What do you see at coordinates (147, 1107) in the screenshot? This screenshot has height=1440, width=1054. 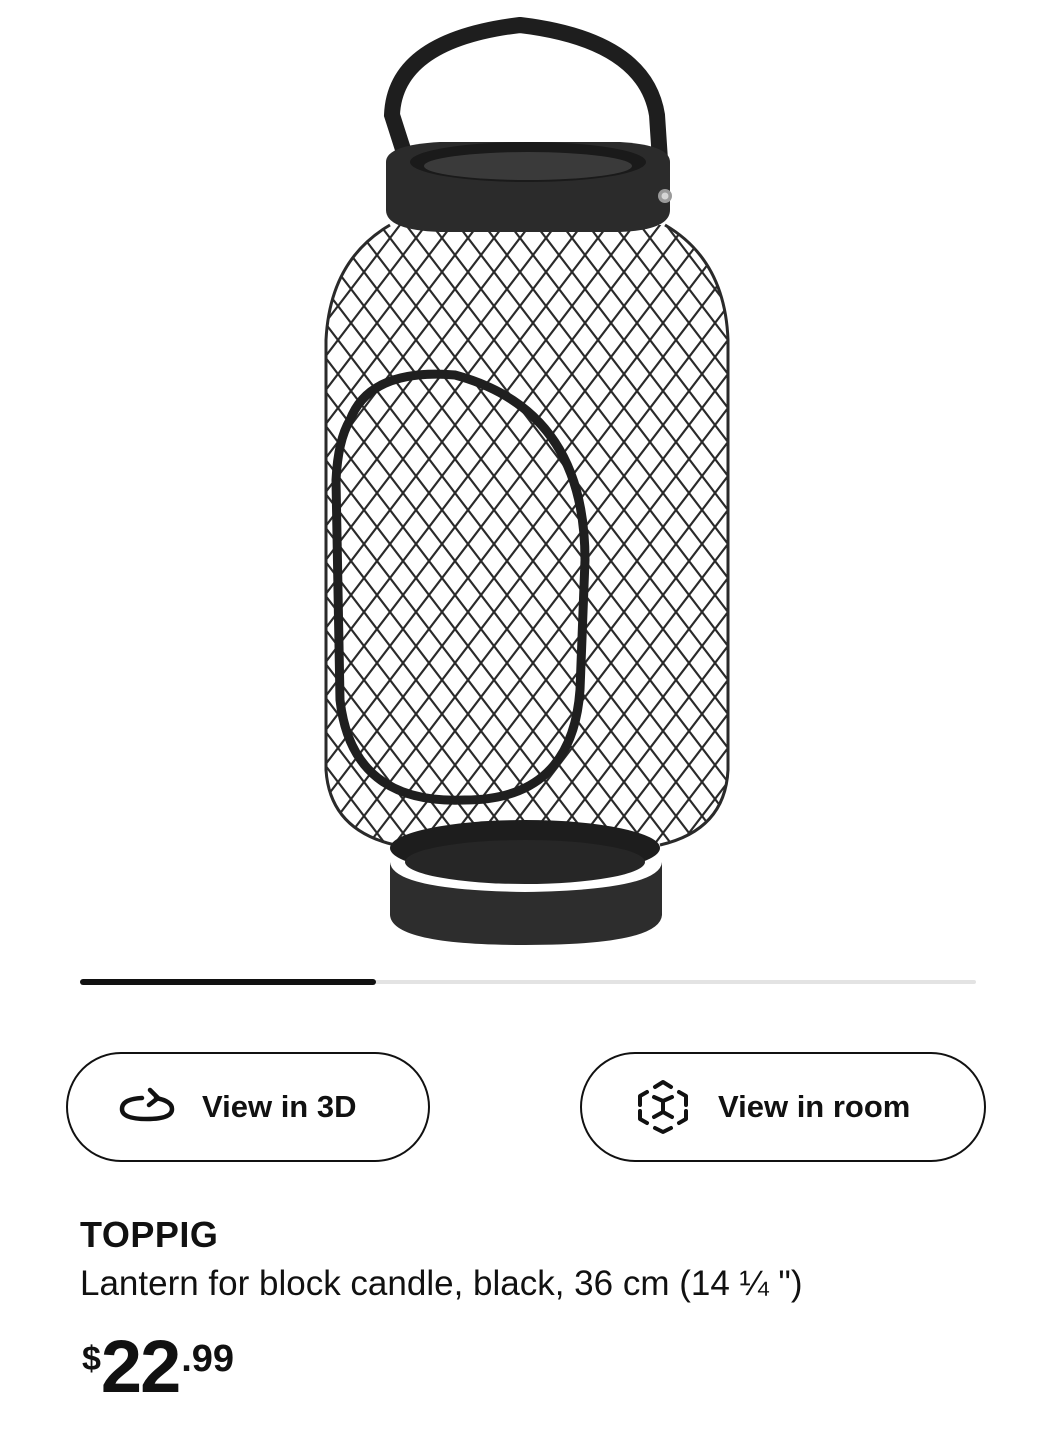 I see `rotate-3d-icon` at bounding box center [147, 1107].